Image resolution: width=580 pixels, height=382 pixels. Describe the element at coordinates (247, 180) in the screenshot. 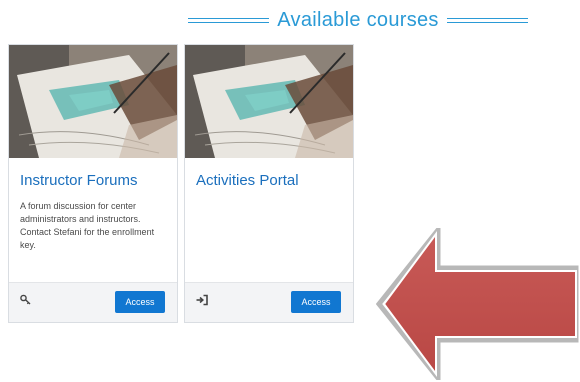

I see `course-title: Activities Portal` at that location.